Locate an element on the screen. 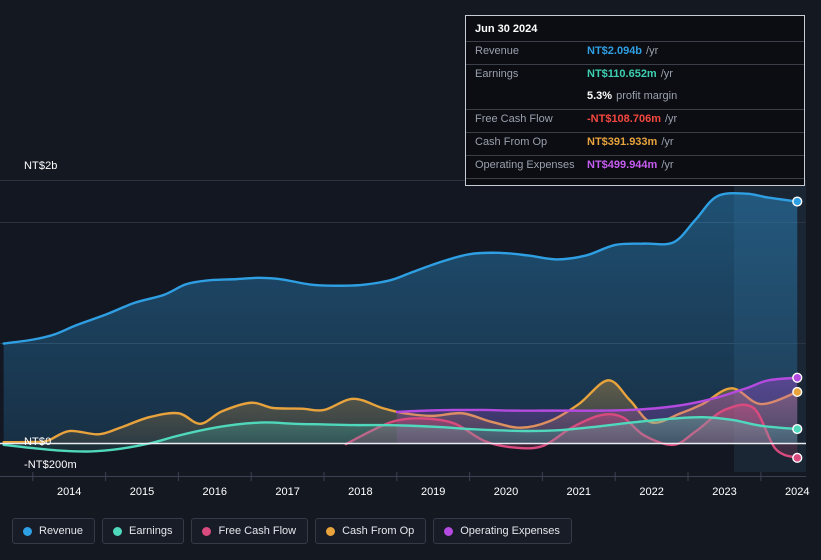 The width and height of the screenshot is (821, 560). tooltip-row-value: NT$110.652m is located at coordinates (622, 74).